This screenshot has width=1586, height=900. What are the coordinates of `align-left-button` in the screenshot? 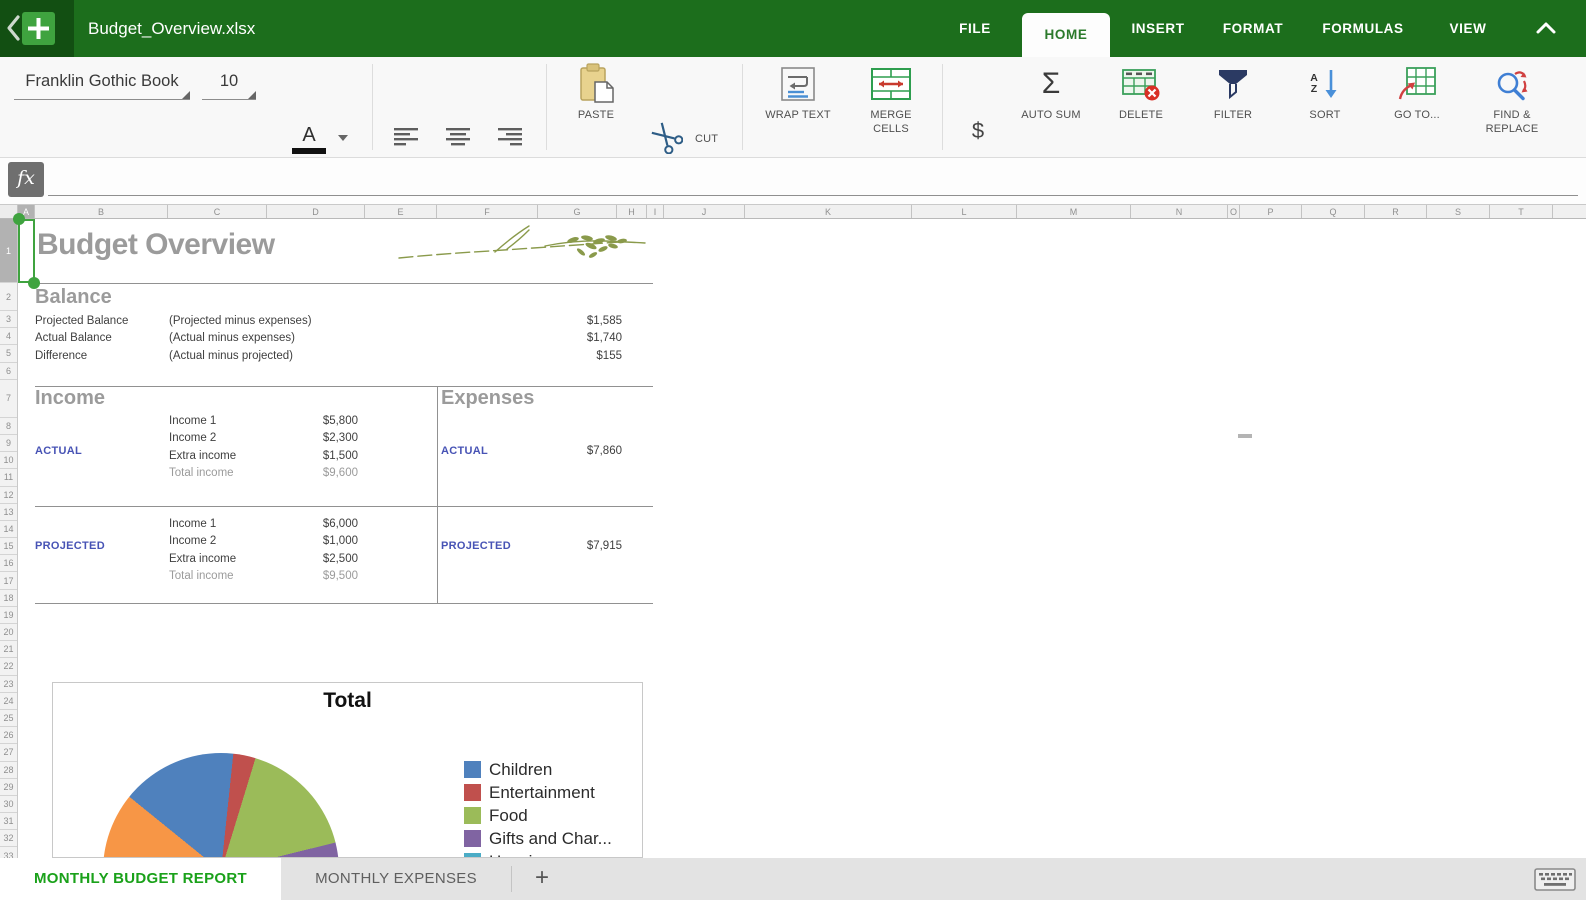 It's located at (406, 139).